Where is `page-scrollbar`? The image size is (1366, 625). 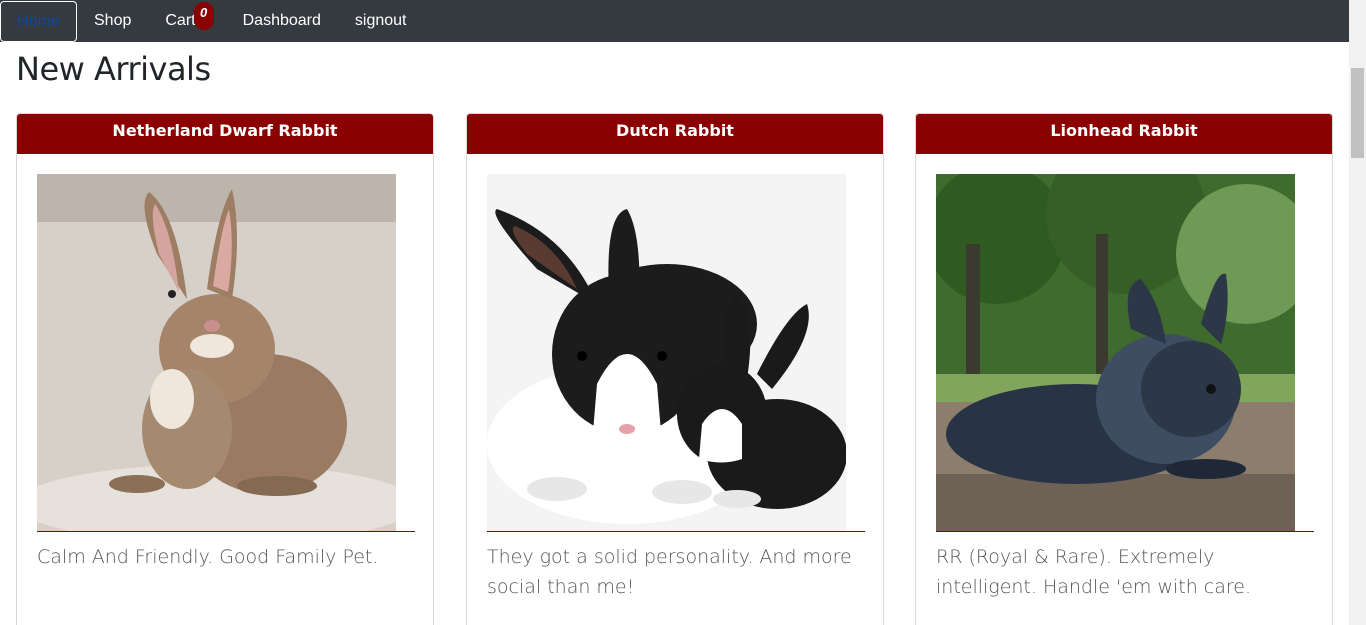 page-scrollbar is located at coordinates (1357, 312).